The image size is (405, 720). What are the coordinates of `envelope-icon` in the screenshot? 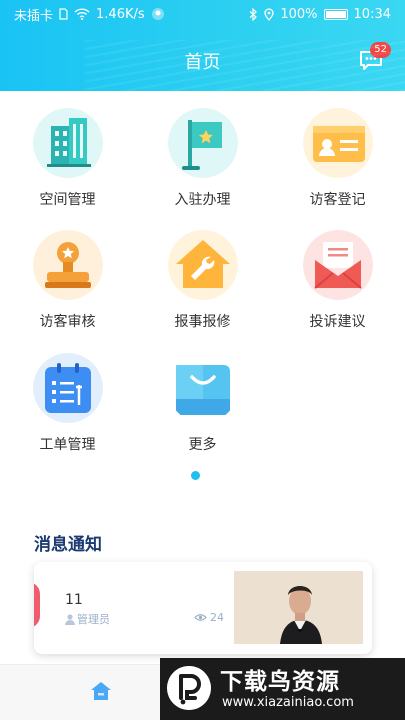 It's located at (338, 265).